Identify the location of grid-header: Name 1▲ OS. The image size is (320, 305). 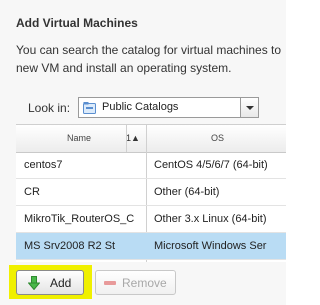
(151, 139).